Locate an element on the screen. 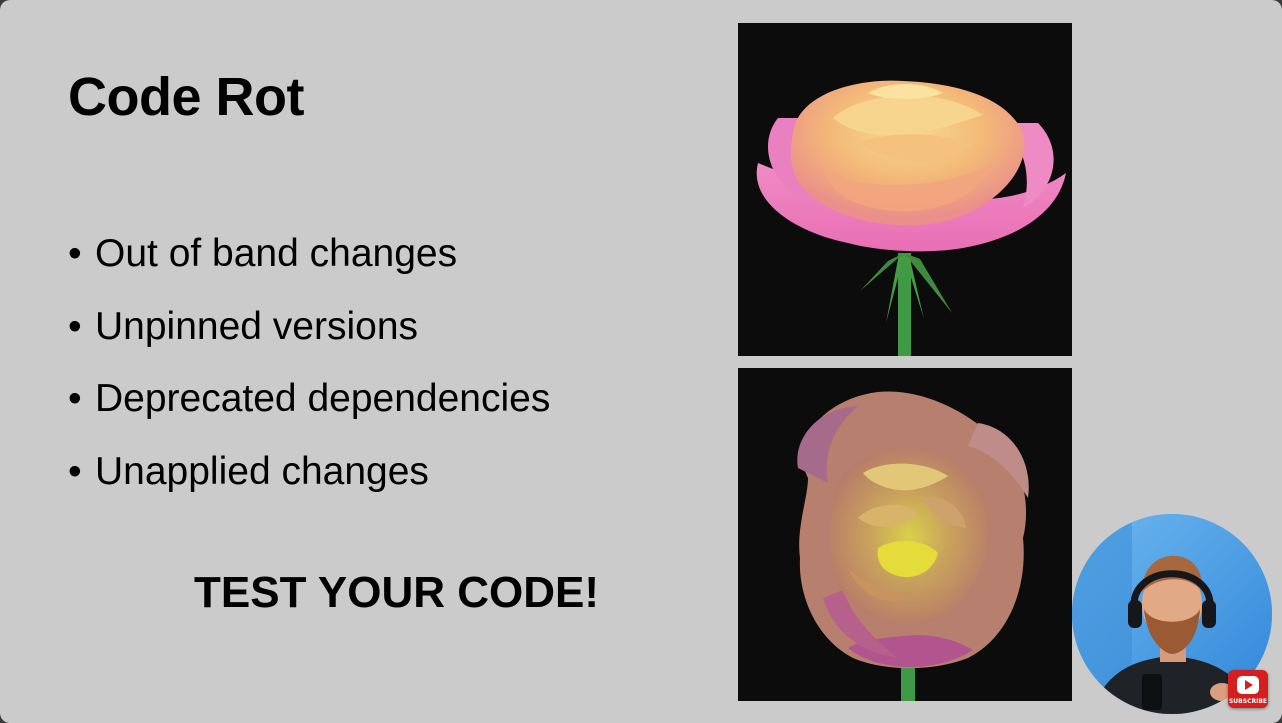  subscribe-label: SUBSCRIBE is located at coordinates (1247, 701).